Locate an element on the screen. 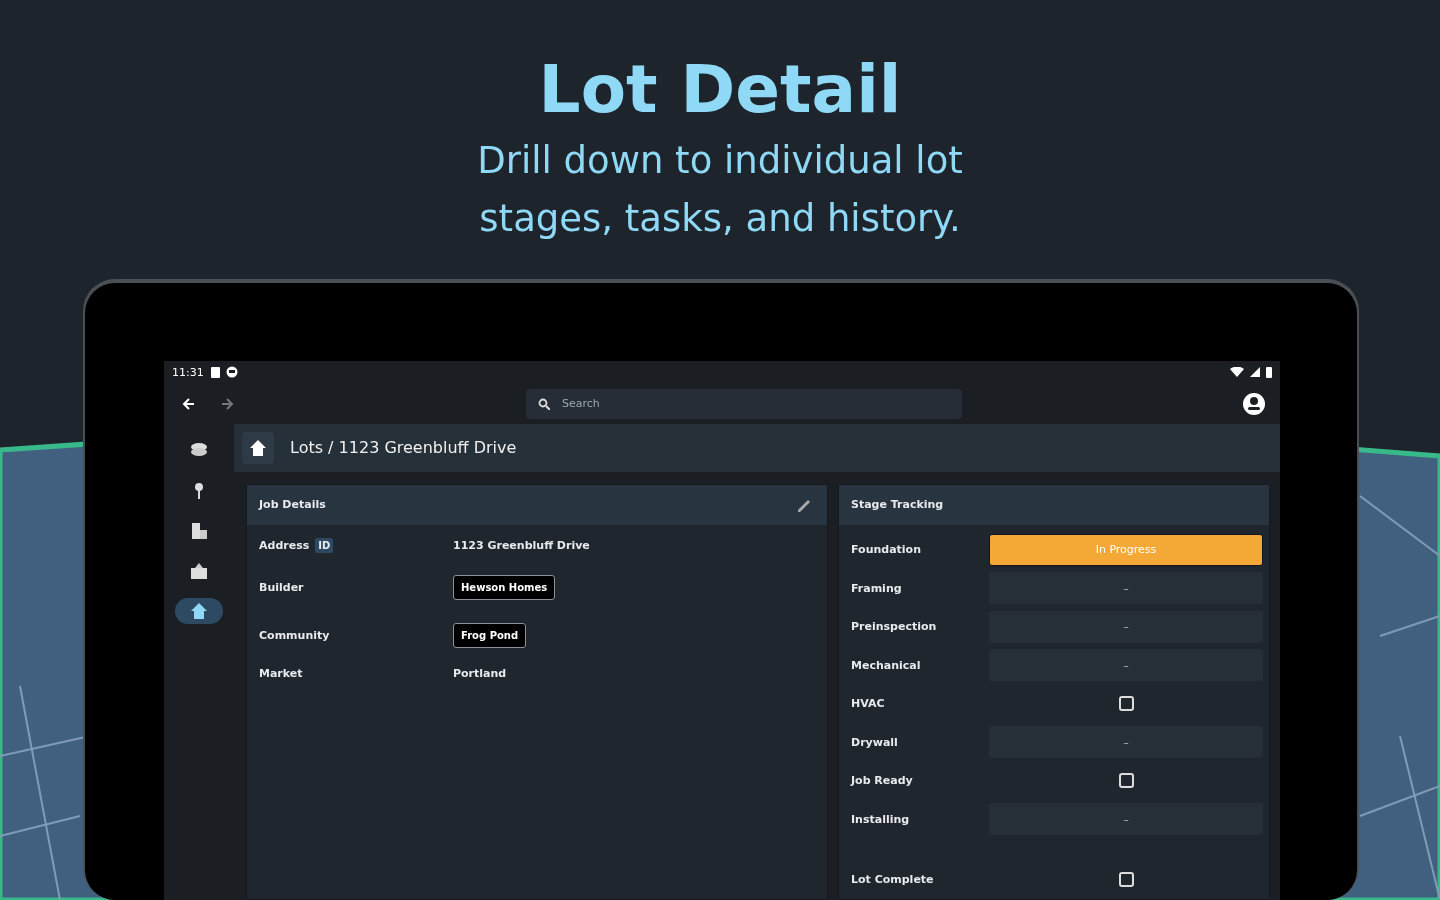 The width and height of the screenshot is (1440, 900). search-field: Search is located at coordinates (744, 403).